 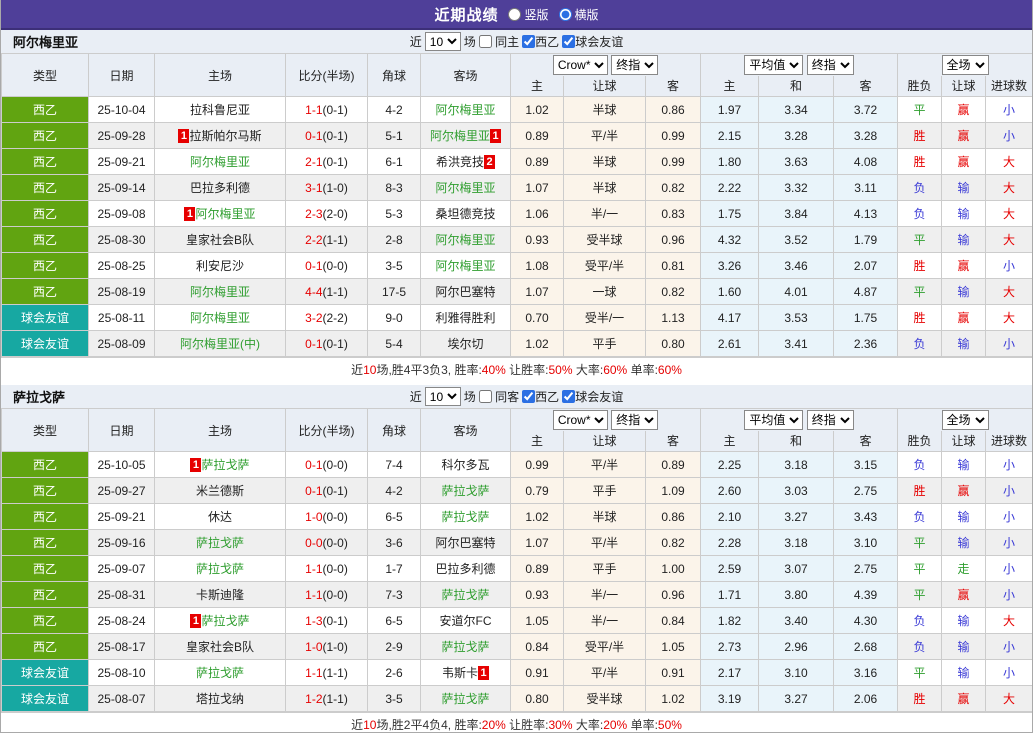 I want to click on sub-header-avg-draw: 和, so click(x=796, y=86).